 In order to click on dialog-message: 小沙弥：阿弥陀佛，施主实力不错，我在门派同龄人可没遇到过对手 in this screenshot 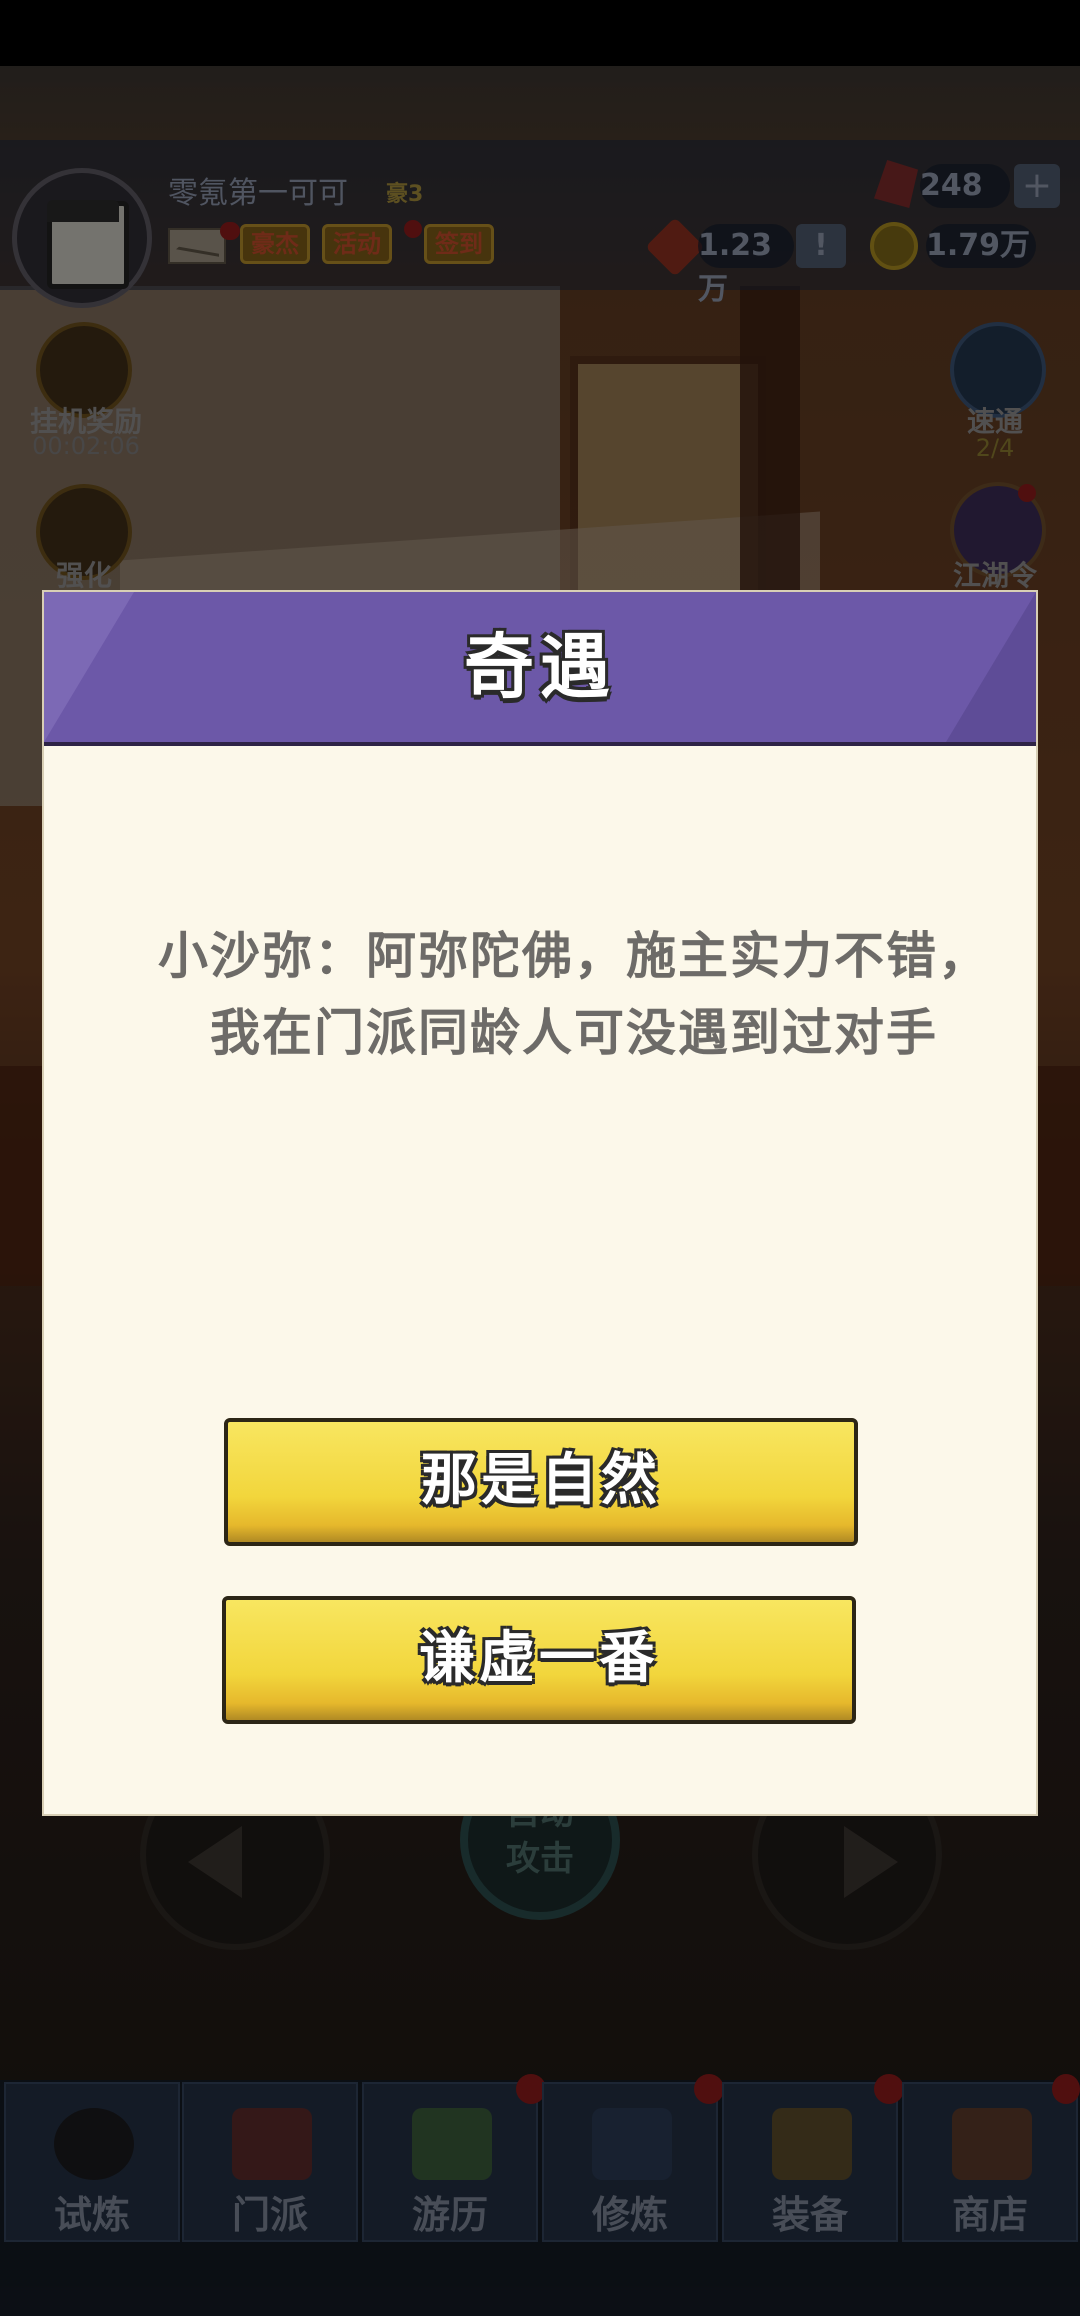, I will do `click(574, 994)`.